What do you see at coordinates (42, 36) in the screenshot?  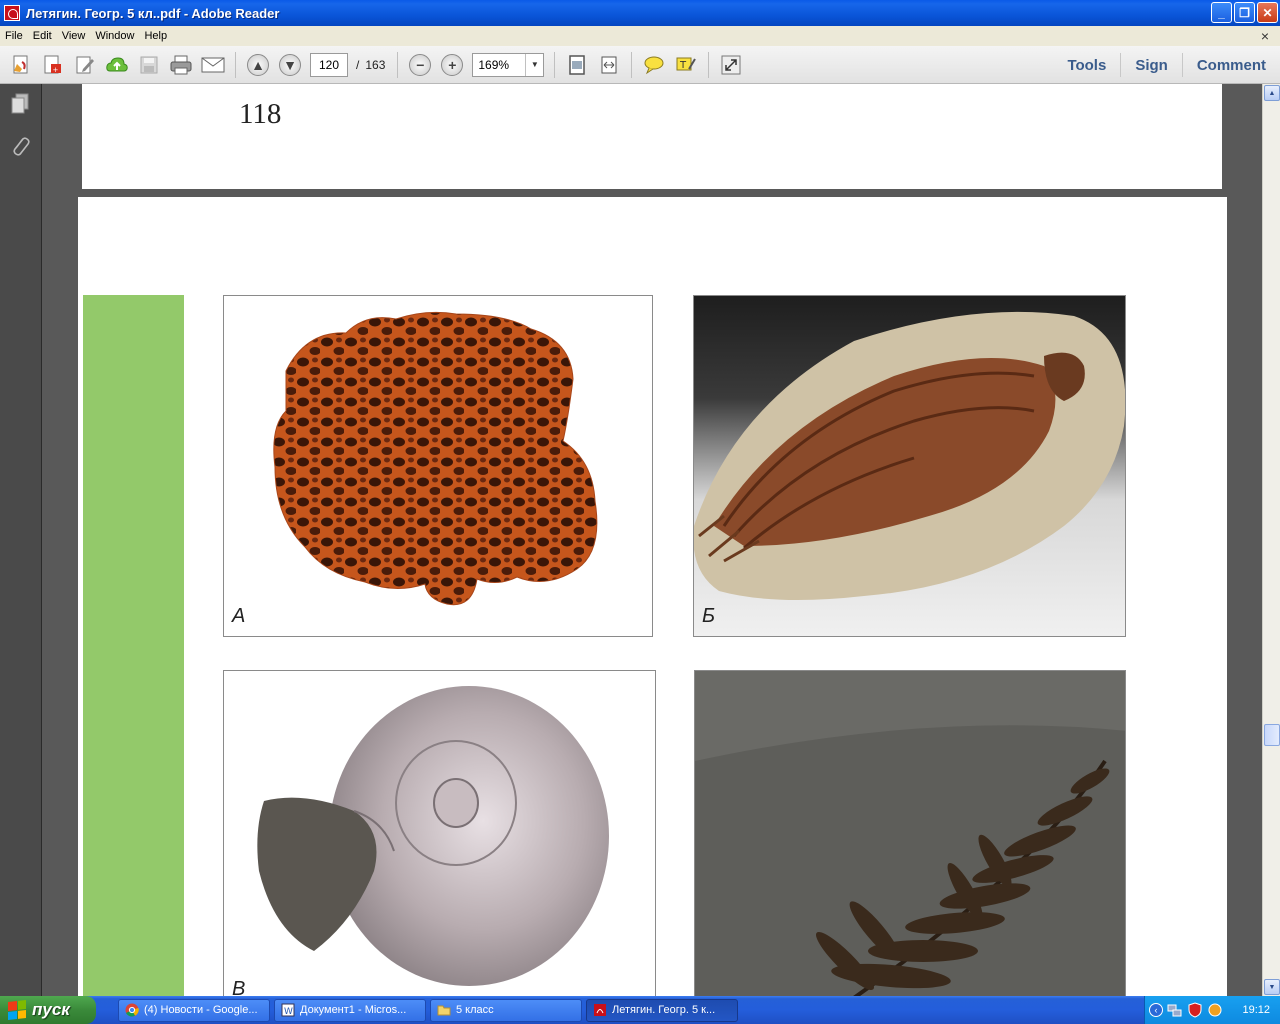 I see `menu-edit: Edit` at bounding box center [42, 36].